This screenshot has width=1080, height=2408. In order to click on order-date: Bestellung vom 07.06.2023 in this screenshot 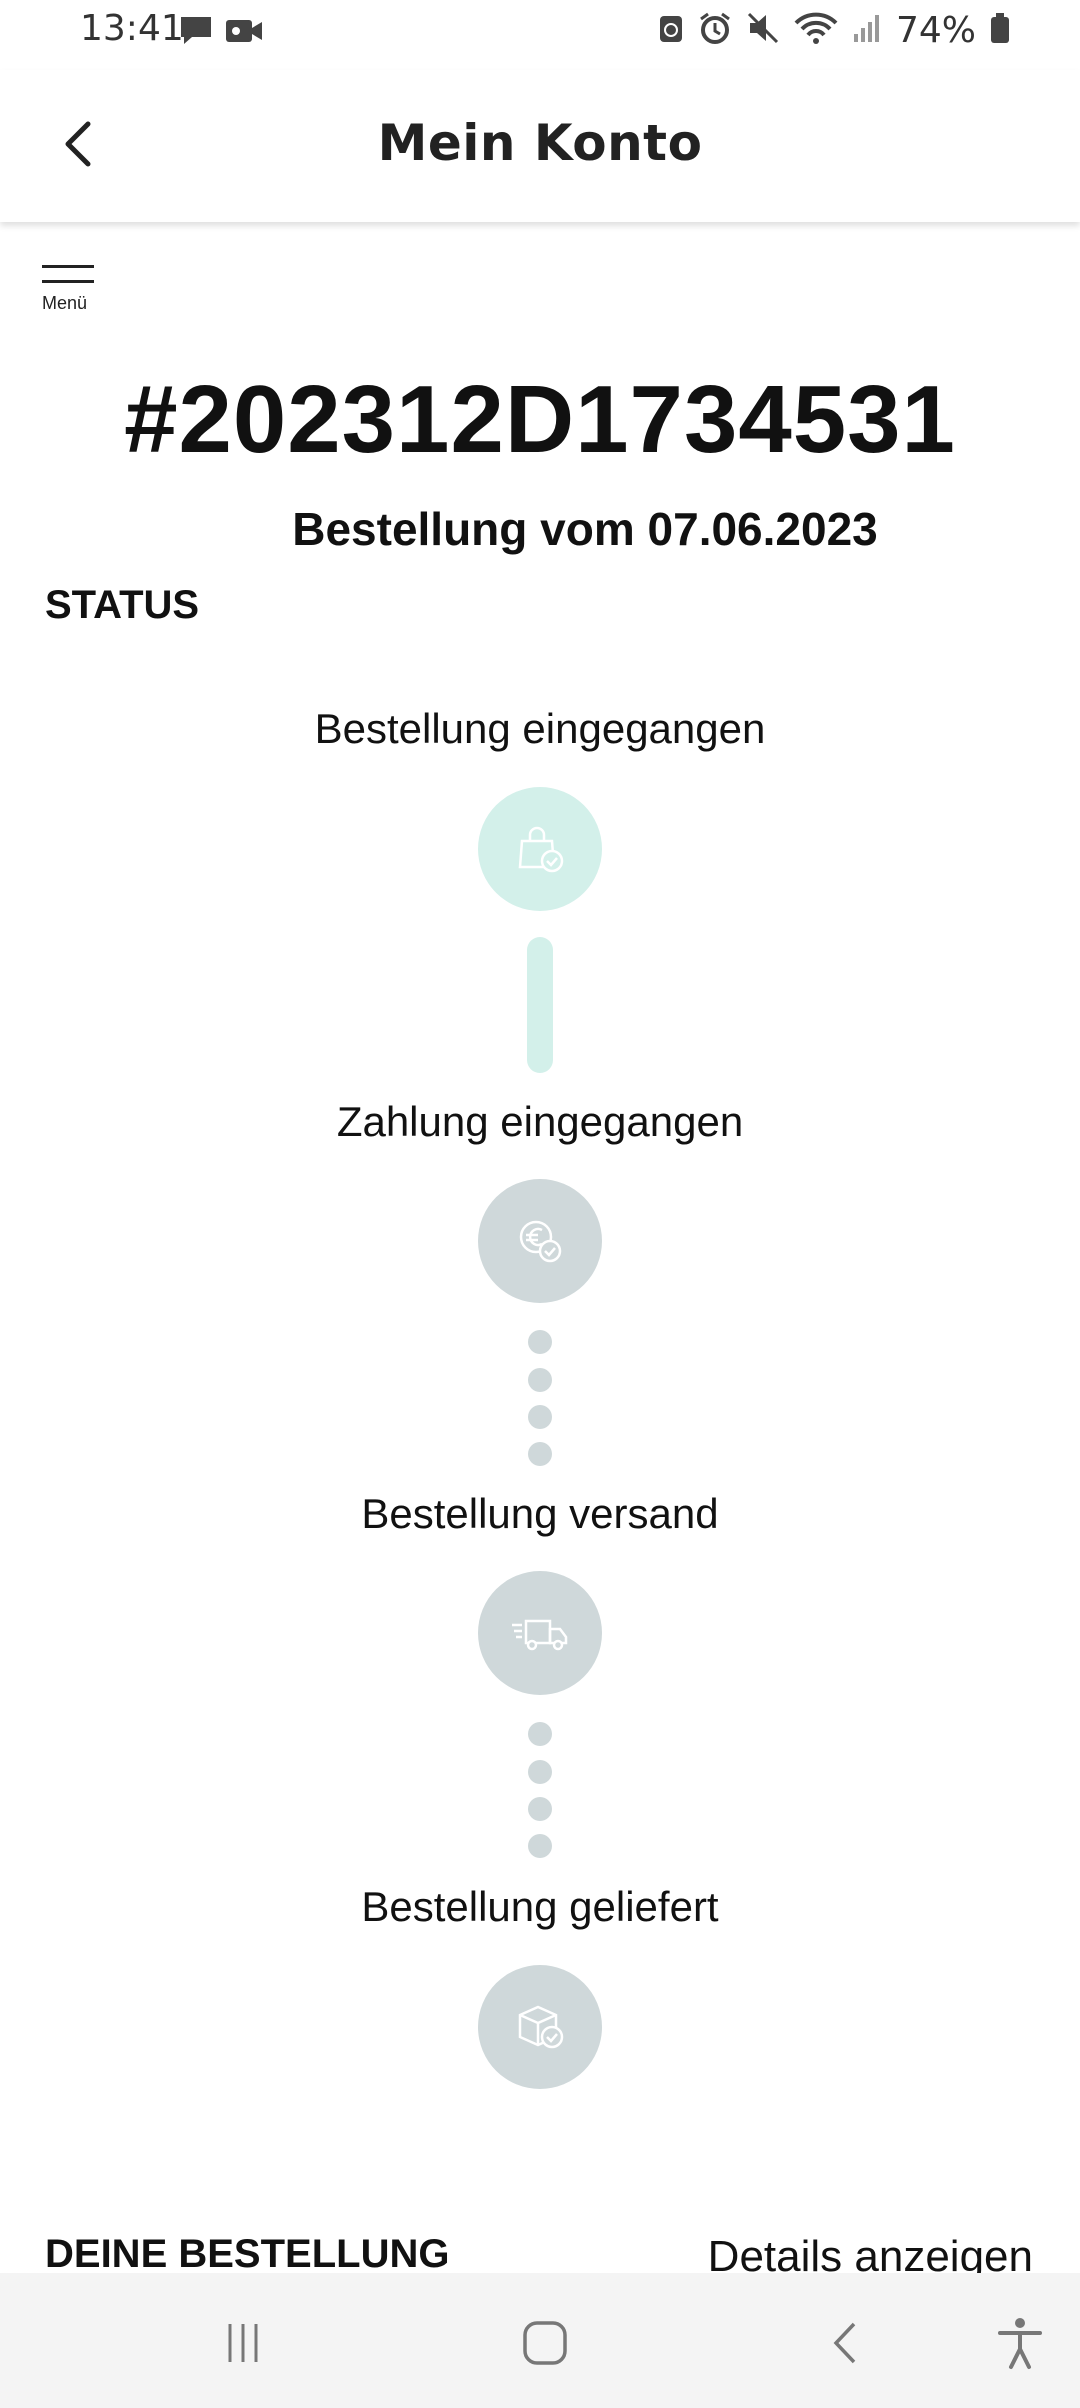, I will do `click(585, 529)`.